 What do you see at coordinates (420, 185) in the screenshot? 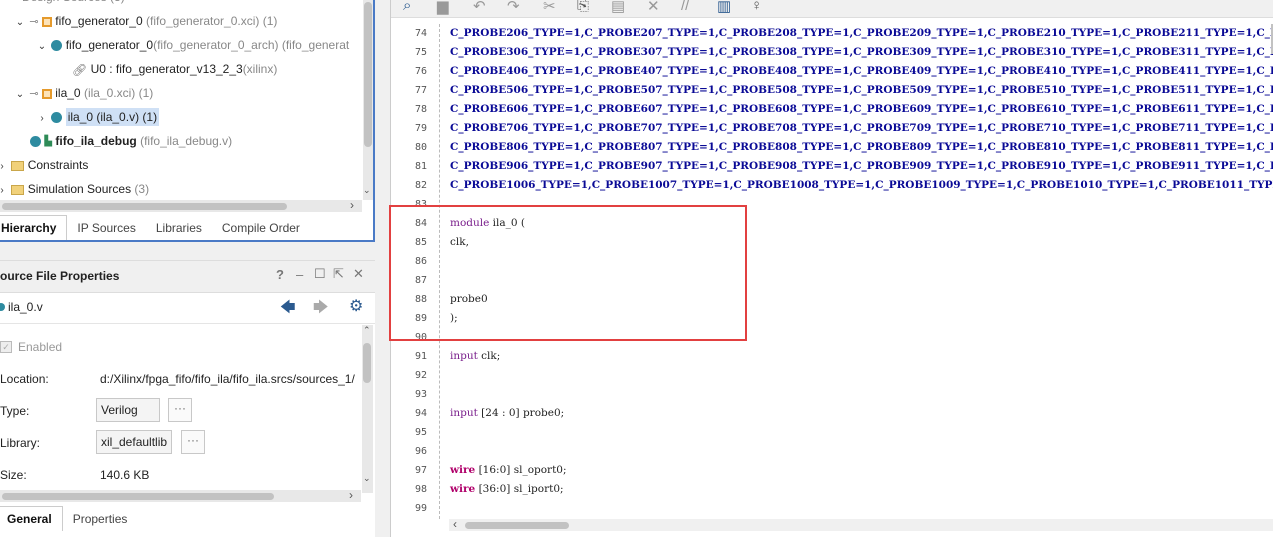
I see `line-number: 82` at bounding box center [420, 185].